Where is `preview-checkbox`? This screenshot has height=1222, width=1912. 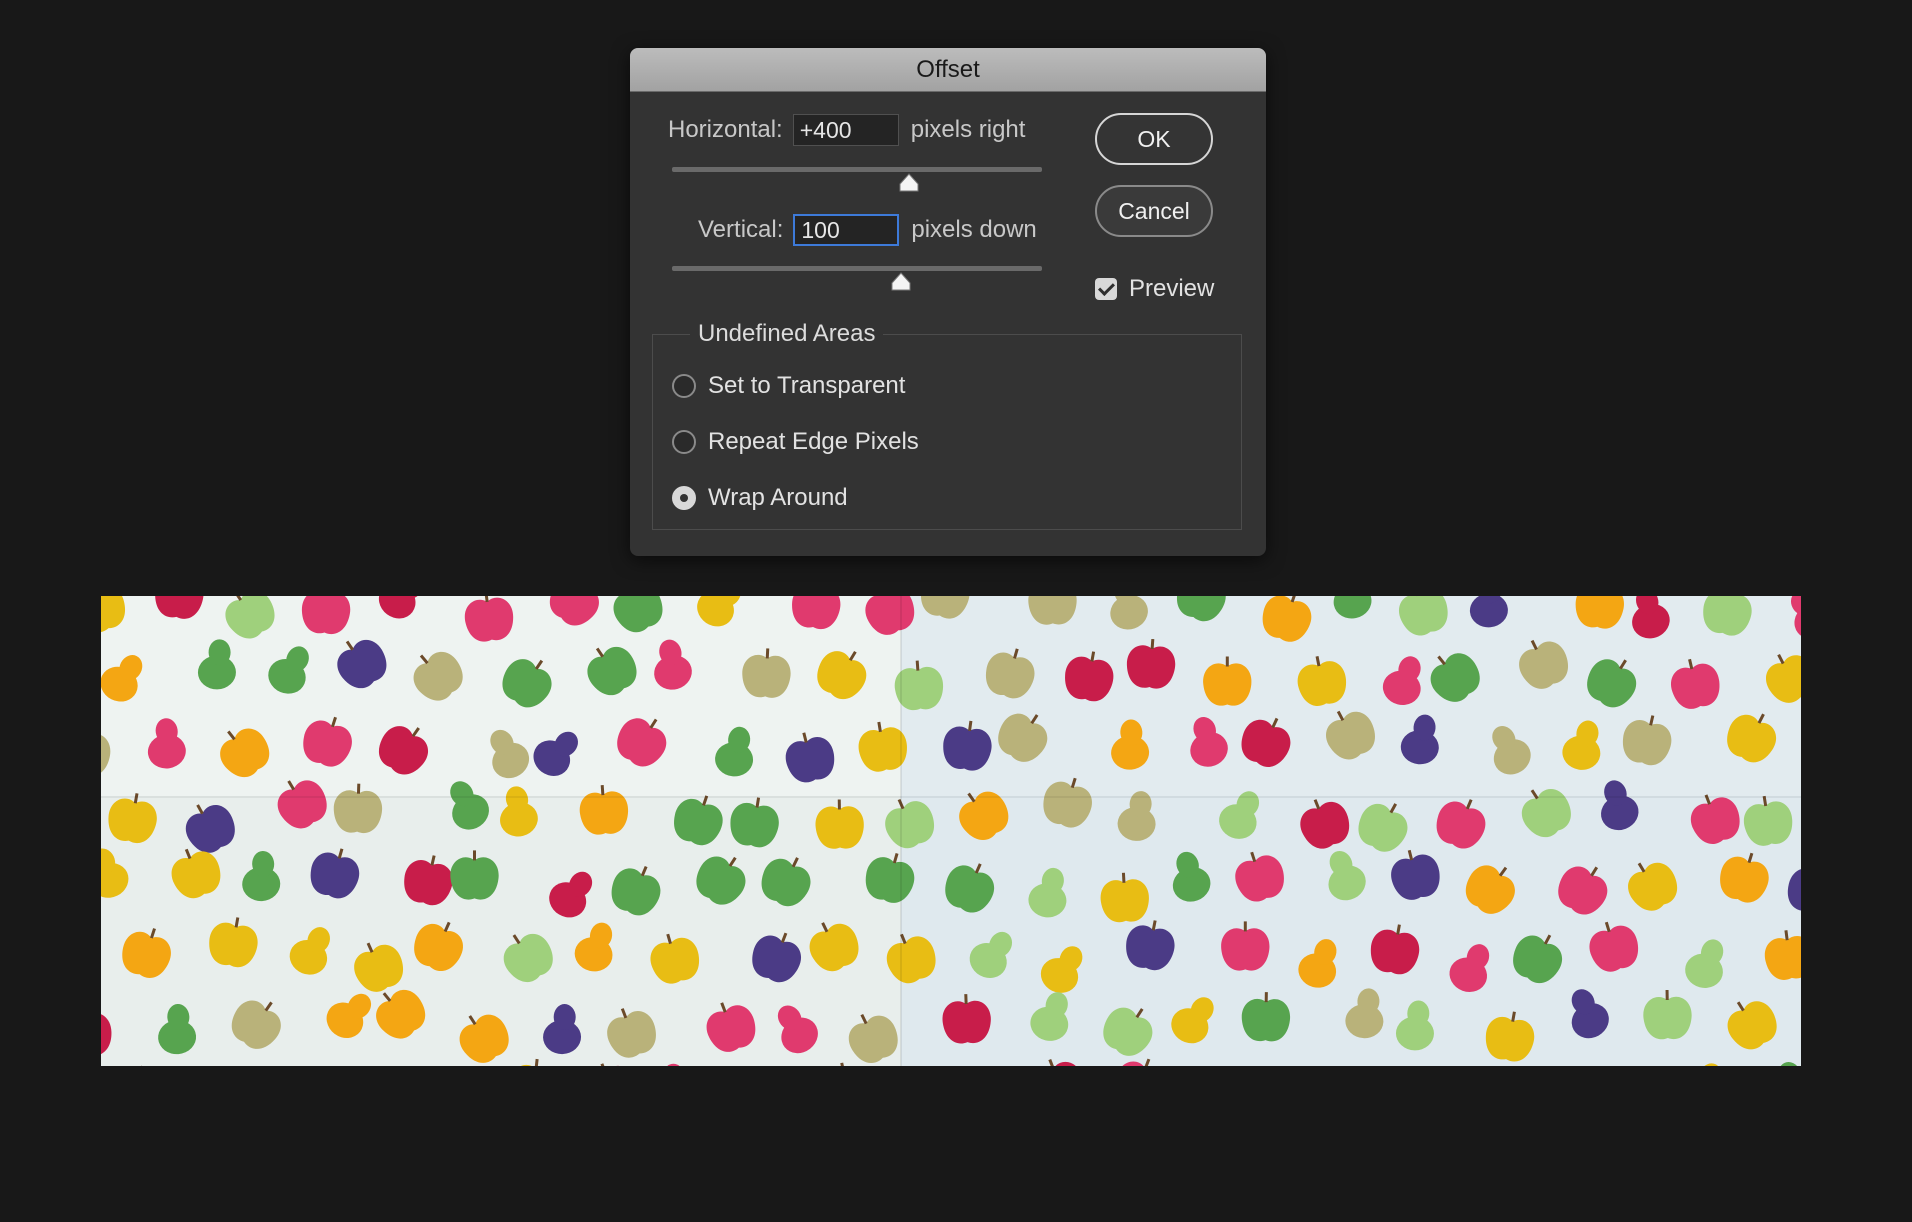
preview-checkbox is located at coordinates (1106, 289).